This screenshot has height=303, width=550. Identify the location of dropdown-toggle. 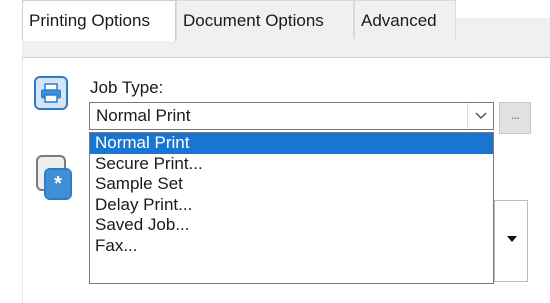
(480, 116).